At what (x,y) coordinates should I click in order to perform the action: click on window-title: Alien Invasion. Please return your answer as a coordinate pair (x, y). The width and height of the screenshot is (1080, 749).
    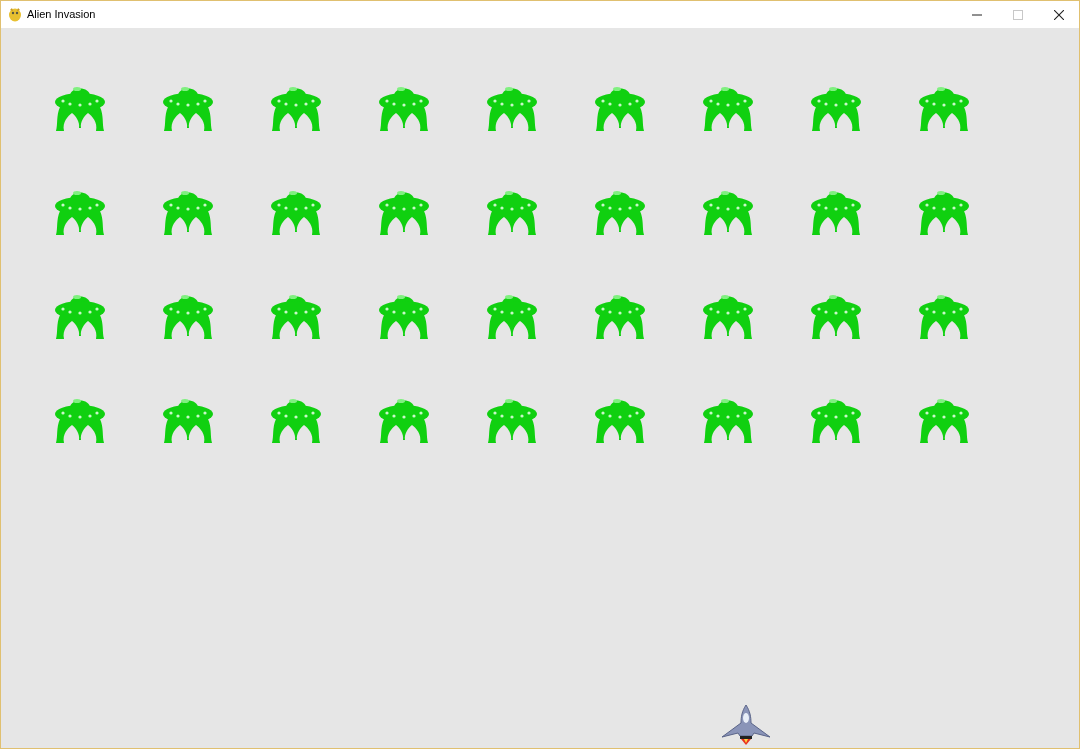
    Looking at the image, I should click on (61, 15).